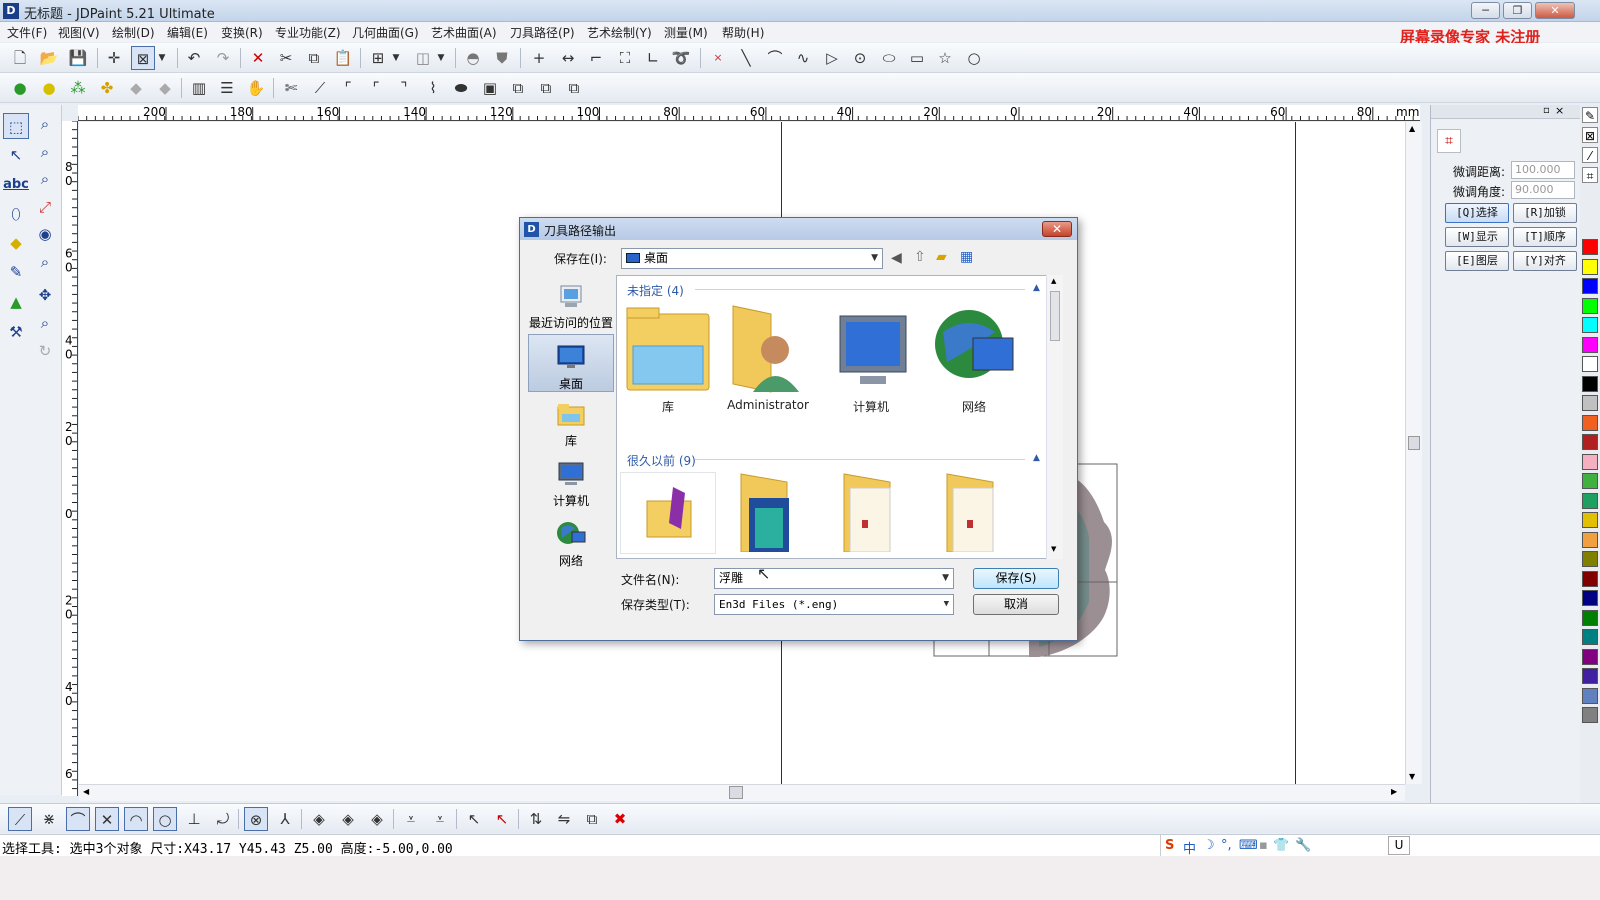 Image resolution: width=1600 pixels, height=900 pixels. I want to click on scroll-left-icon: ◀, so click(86, 791).